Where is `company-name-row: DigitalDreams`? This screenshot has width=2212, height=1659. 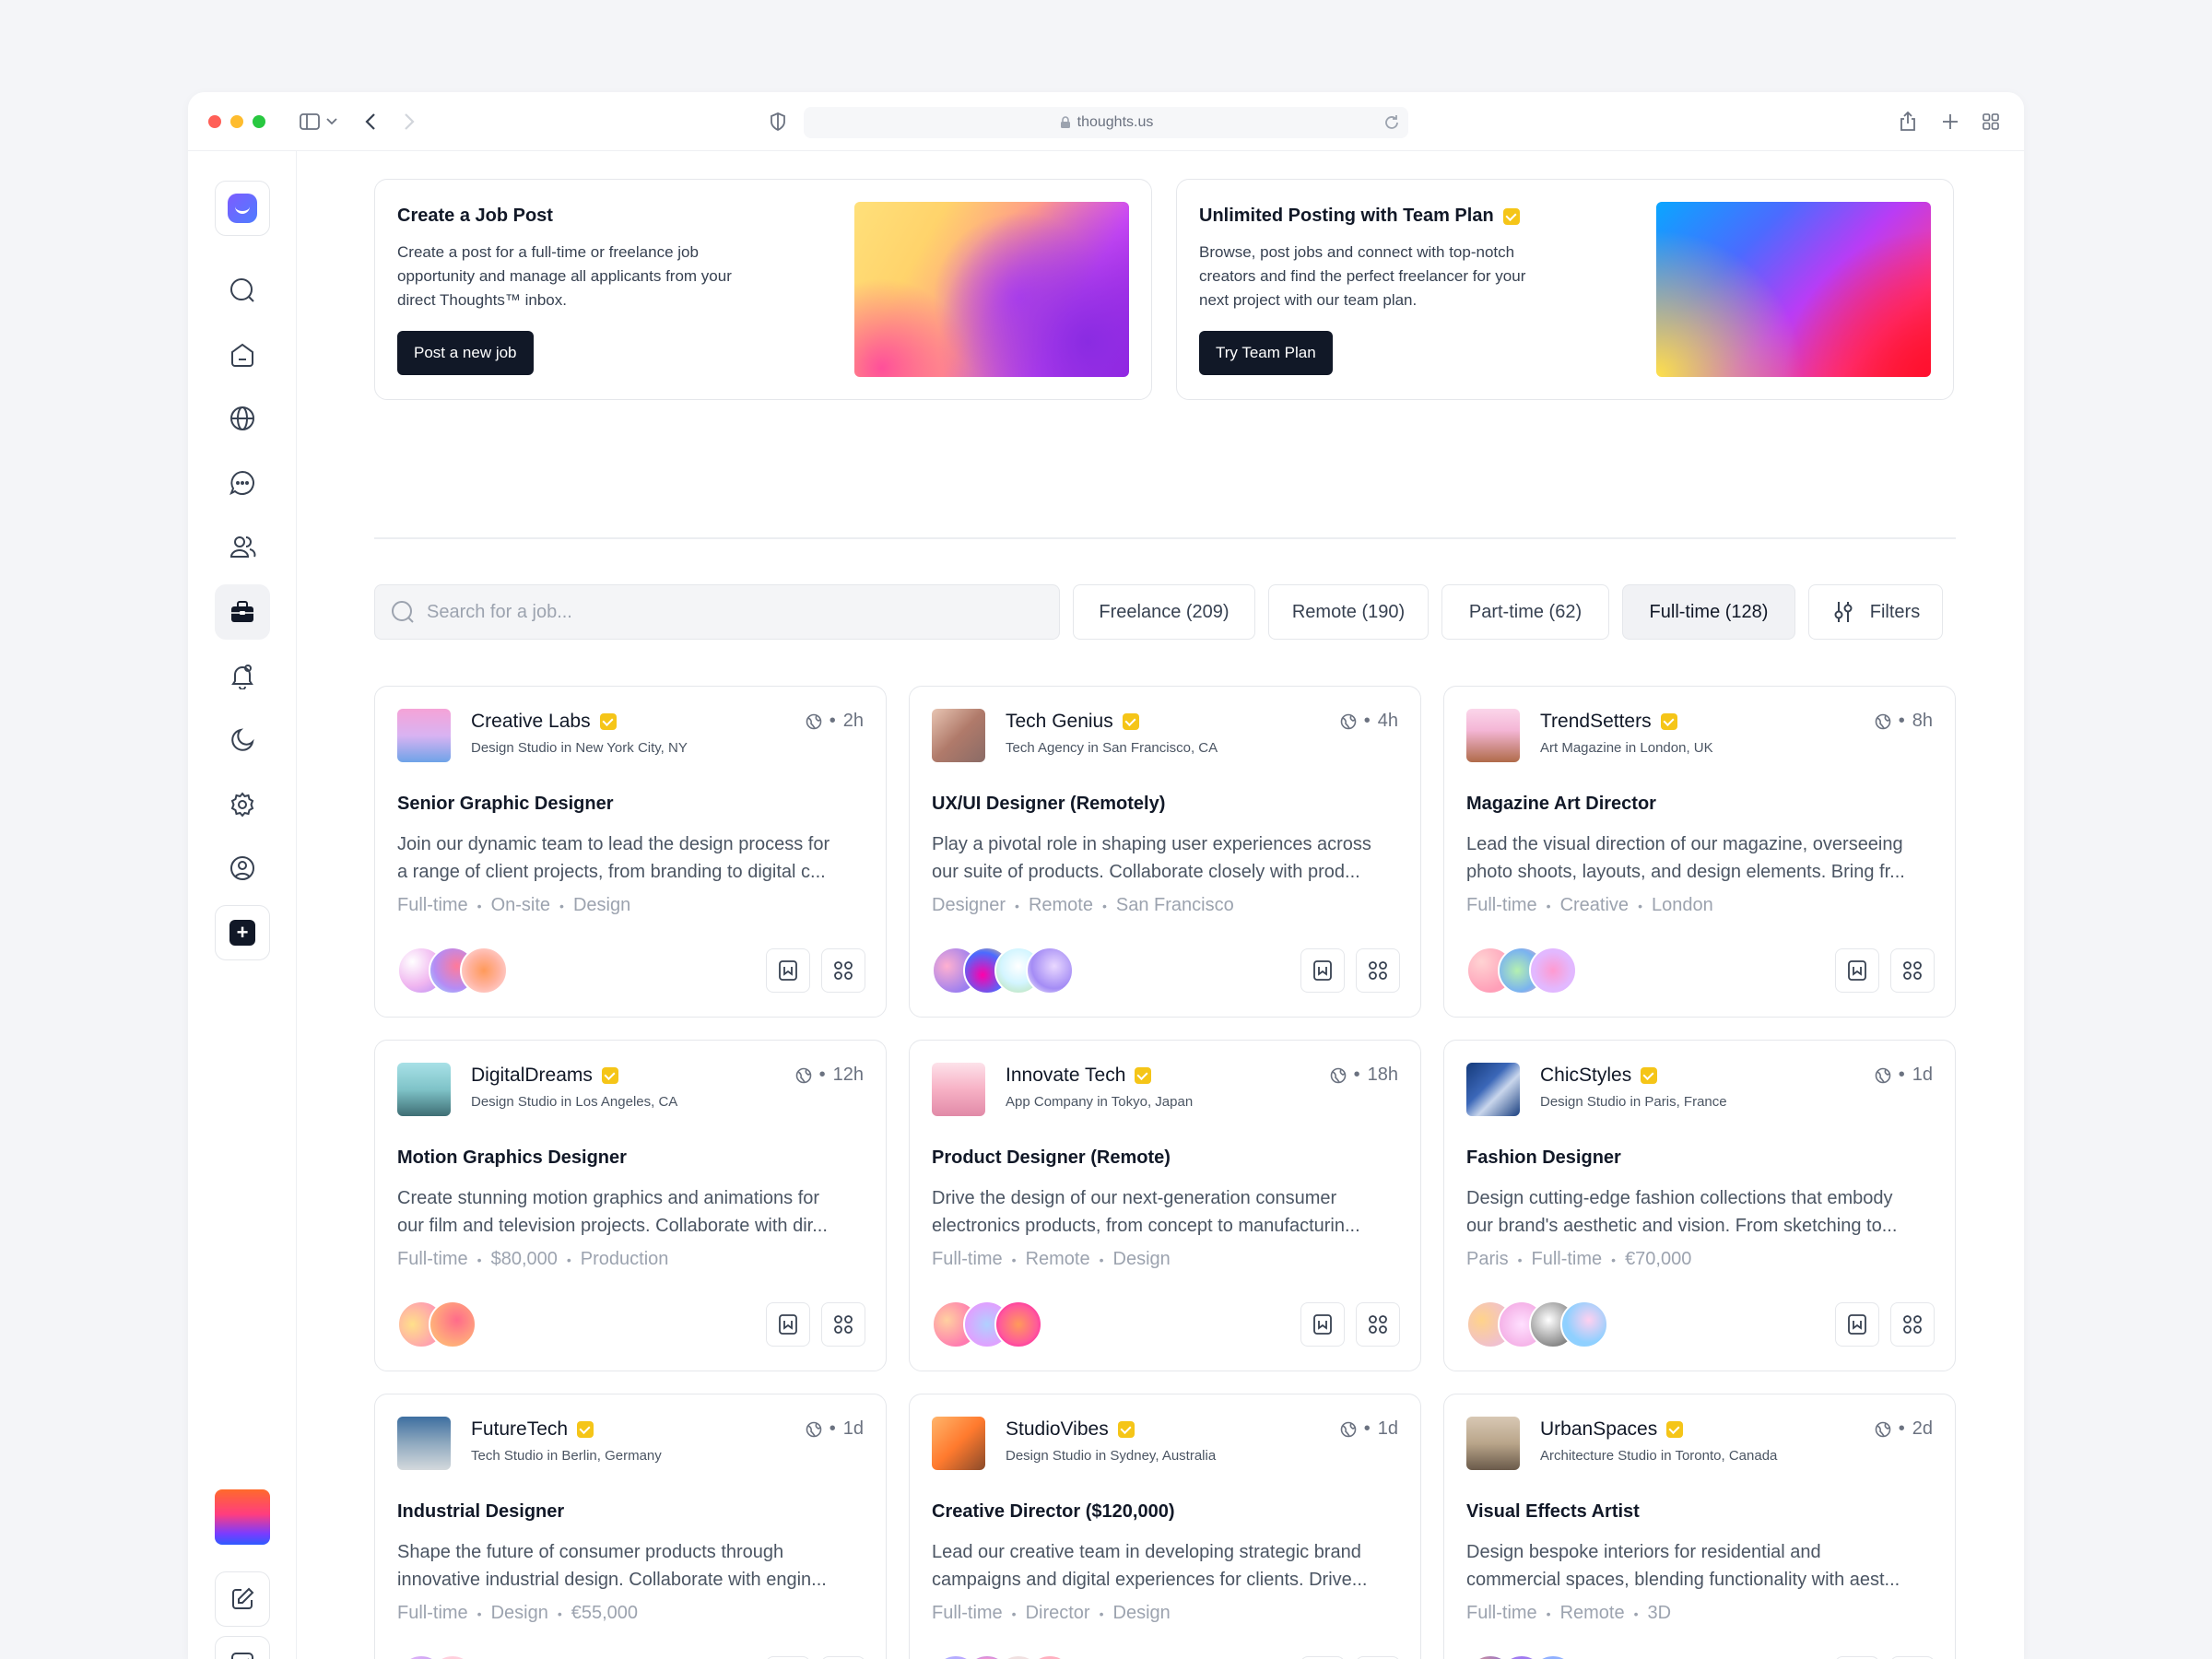
company-name-row: DigitalDreams is located at coordinates (544, 1076).